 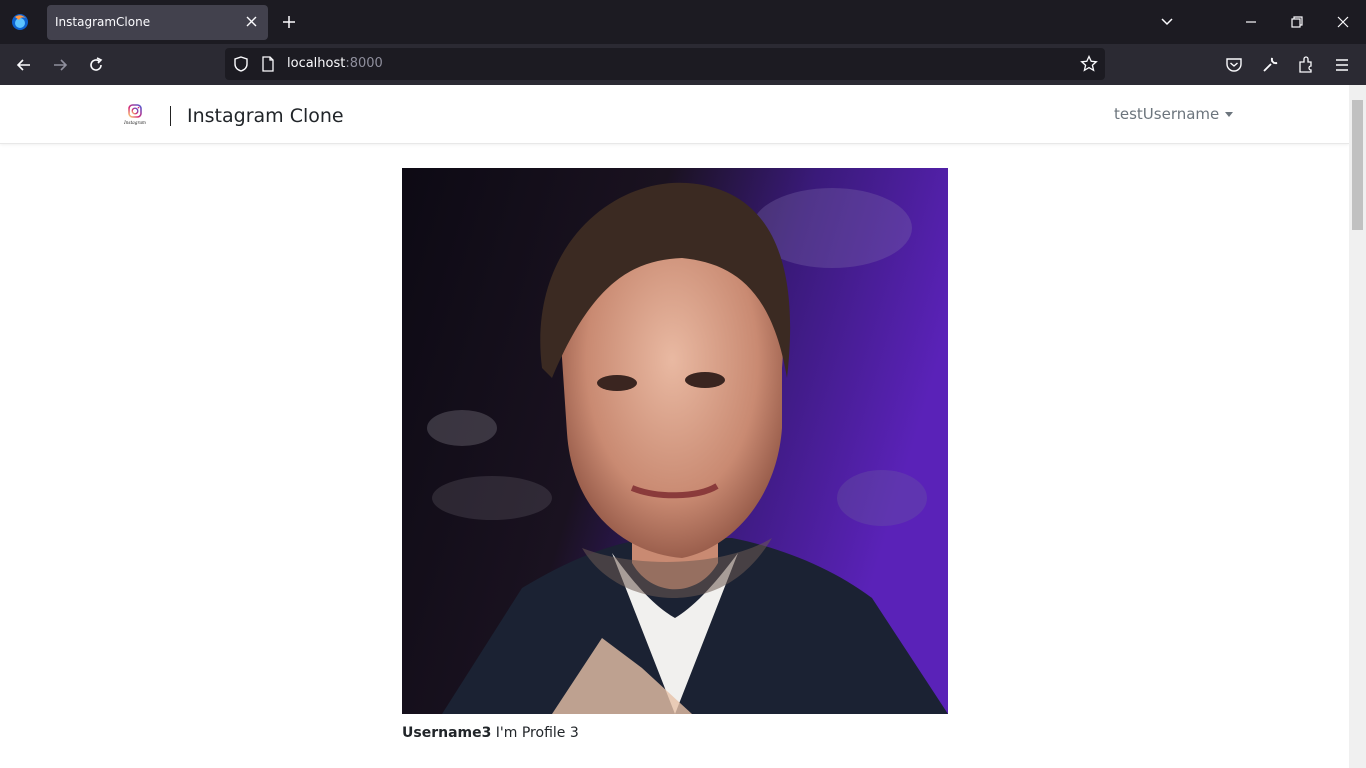 I want to click on url-host: localhost, so click(x=316, y=63).